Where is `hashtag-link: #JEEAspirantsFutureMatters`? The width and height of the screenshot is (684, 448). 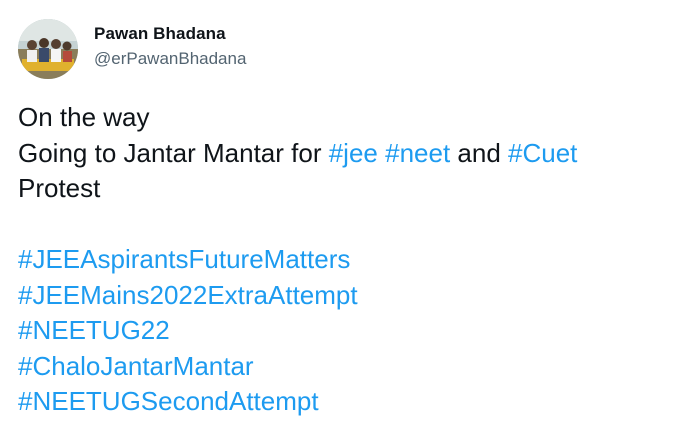
hashtag-link: #JEEAspirantsFutureMatters is located at coordinates (343, 260).